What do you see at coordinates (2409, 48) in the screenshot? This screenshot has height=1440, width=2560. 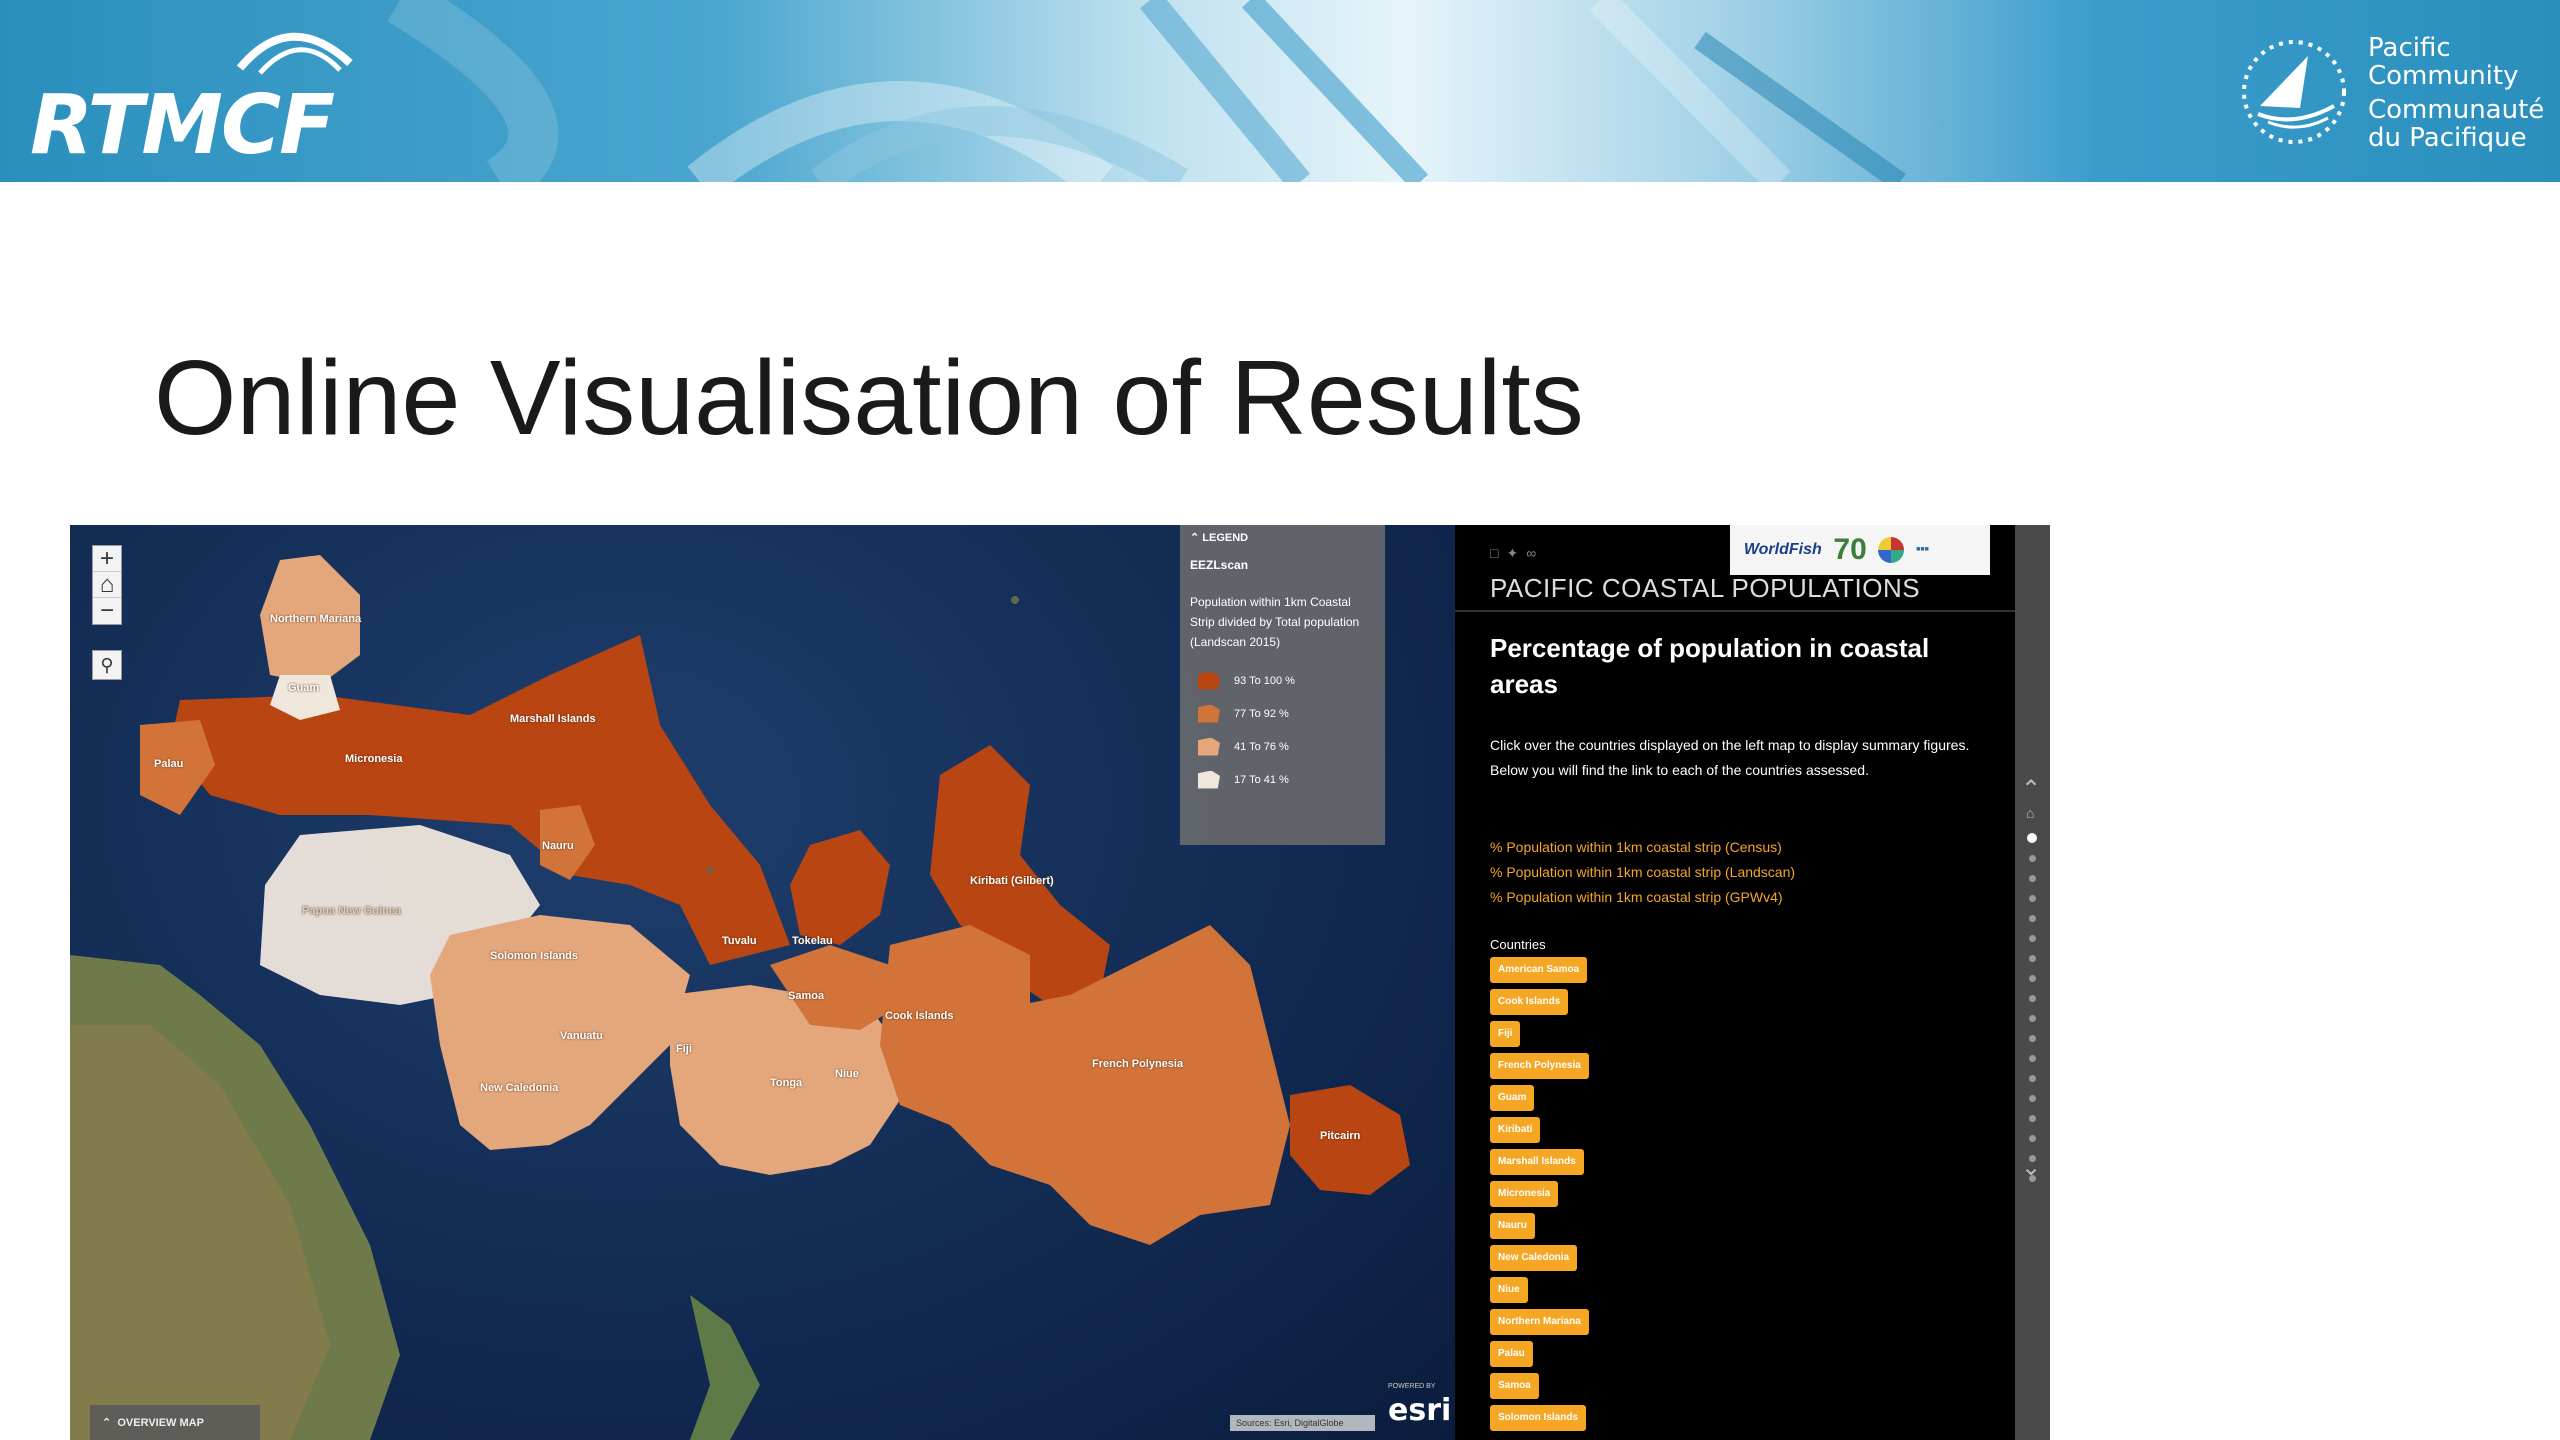 I see `pc-line-1: Pacific` at bounding box center [2409, 48].